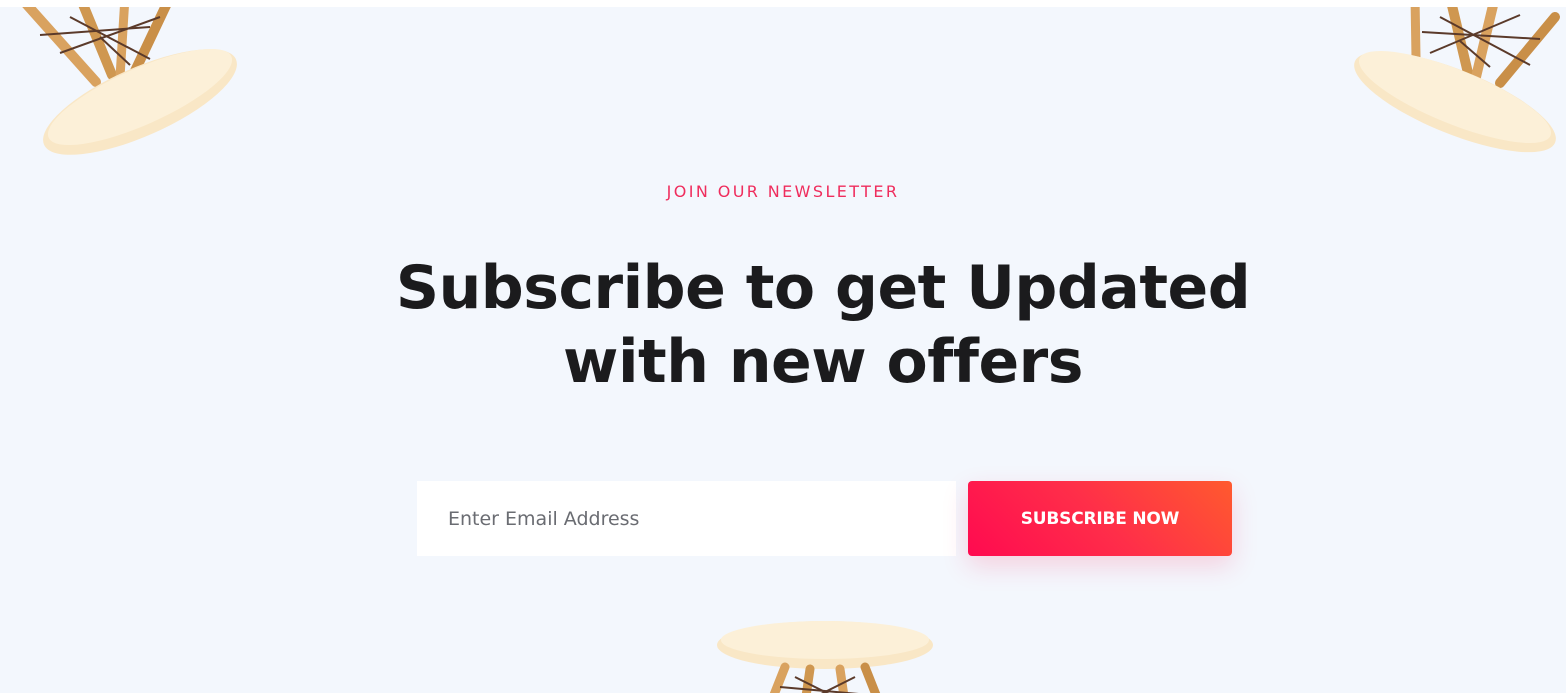 Image resolution: width=1566 pixels, height=693 pixels. I want to click on stool-legs, so click(825, 677).